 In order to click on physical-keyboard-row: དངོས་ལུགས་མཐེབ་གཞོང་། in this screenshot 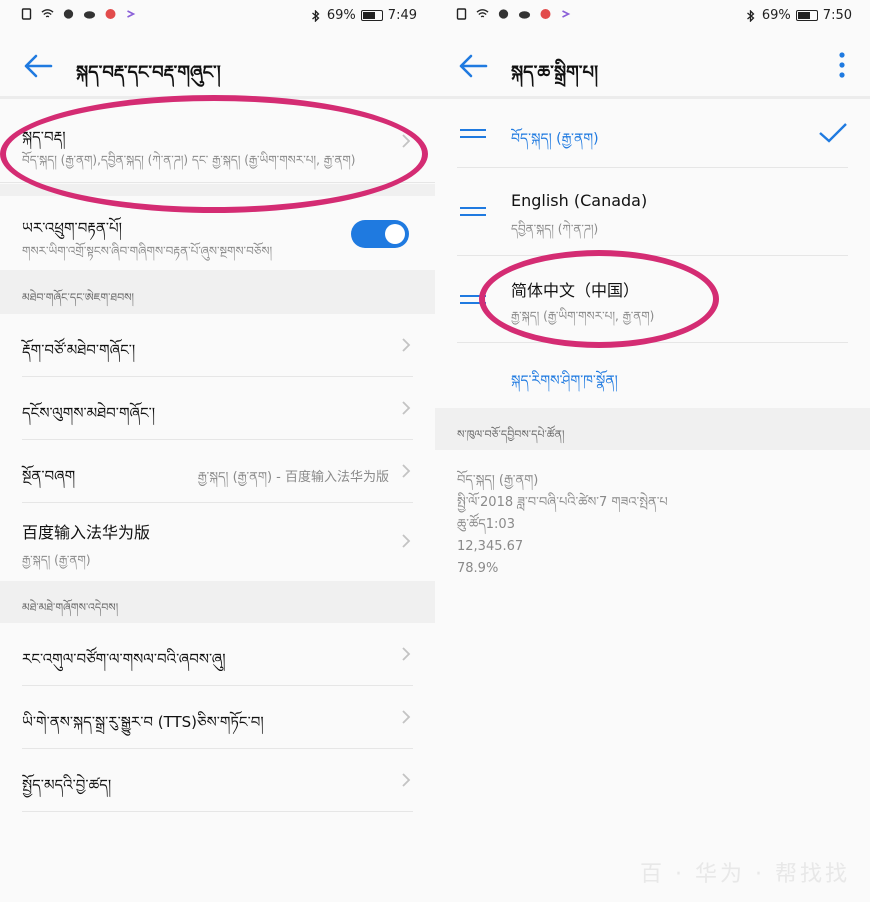, I will do `click(217, 408)`.